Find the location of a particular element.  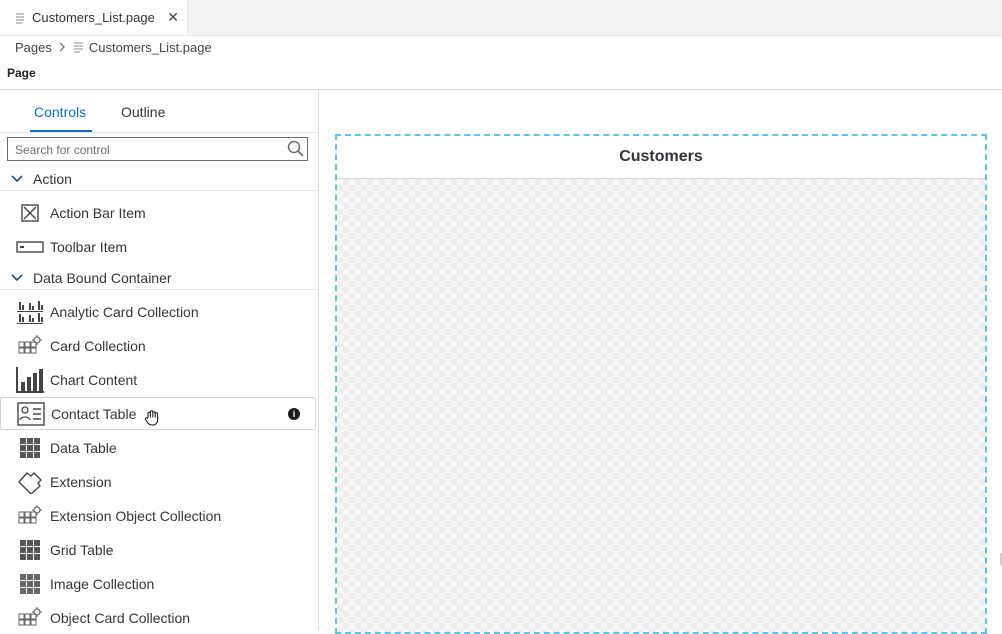

hand-cursor-icon is located at coordinates (151, 418).